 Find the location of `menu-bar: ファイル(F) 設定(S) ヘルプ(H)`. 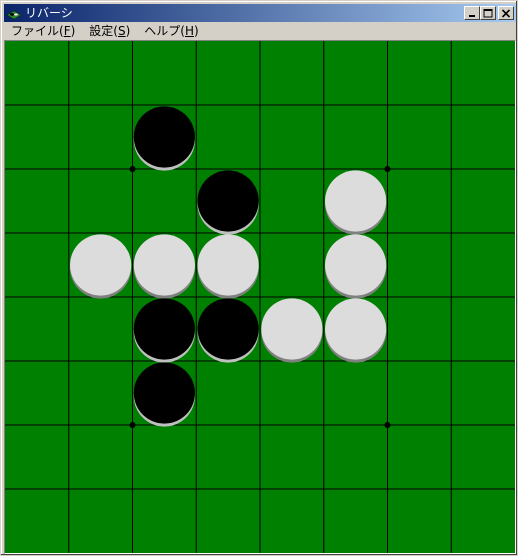

menu-bar: ファイル(F) 設定(S) ヘルプ(H) is located at coordinates (260, 31).